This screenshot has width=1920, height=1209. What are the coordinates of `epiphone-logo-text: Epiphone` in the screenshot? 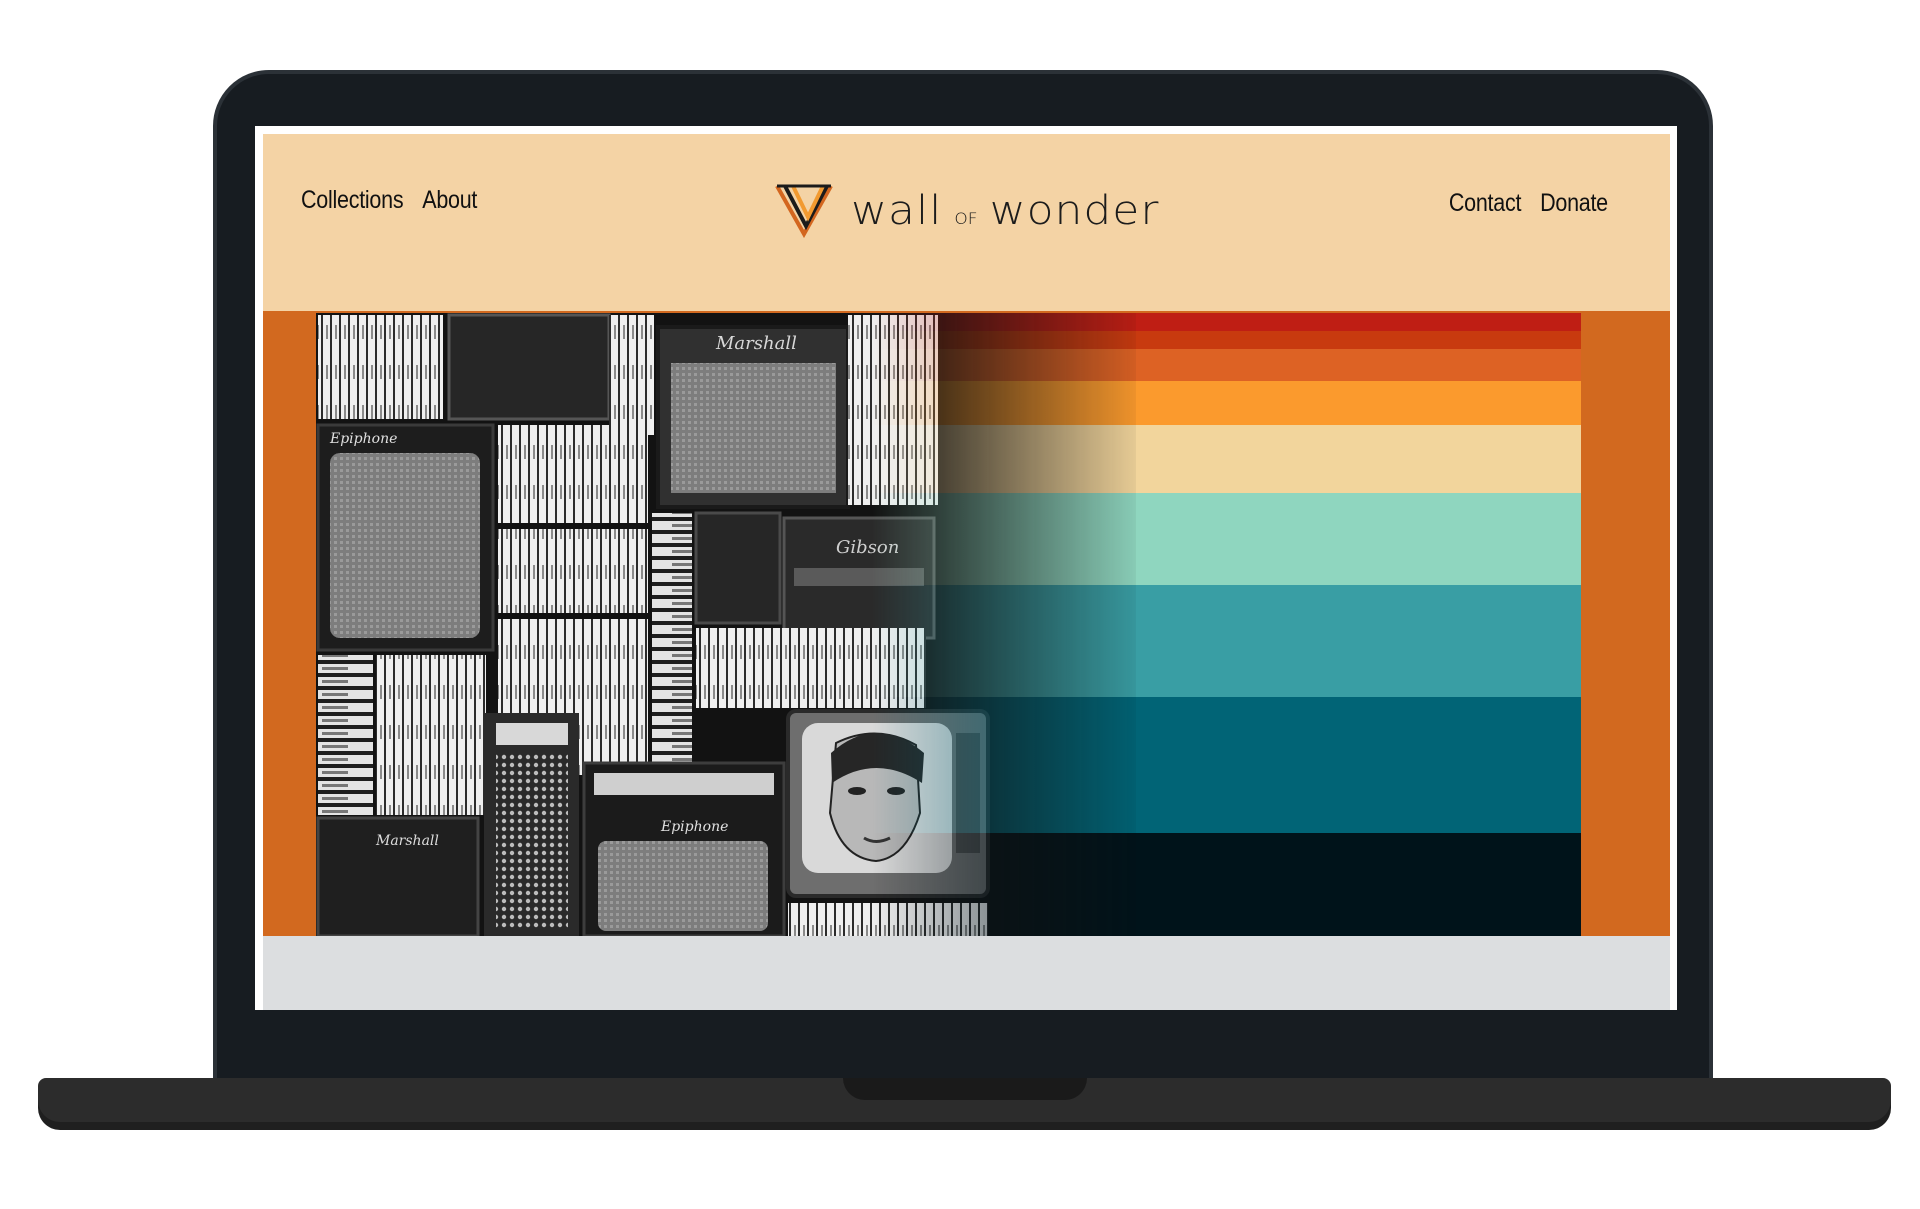 It's located at (363, 439).